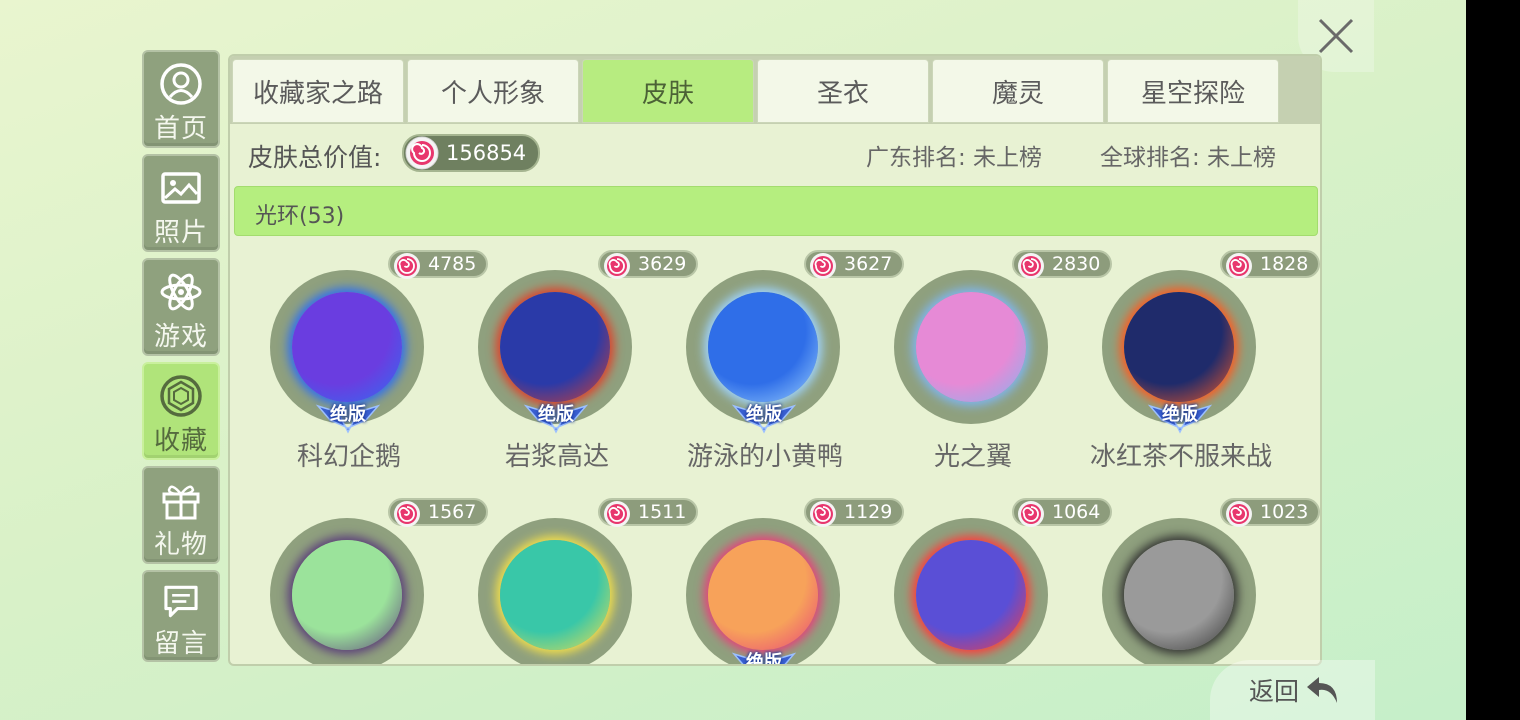 The width and height of the screenshot is (1520, 720). Describe the element at coordinates (1284, 512) in the screenshot. I see `price-value: 1023` at that location.